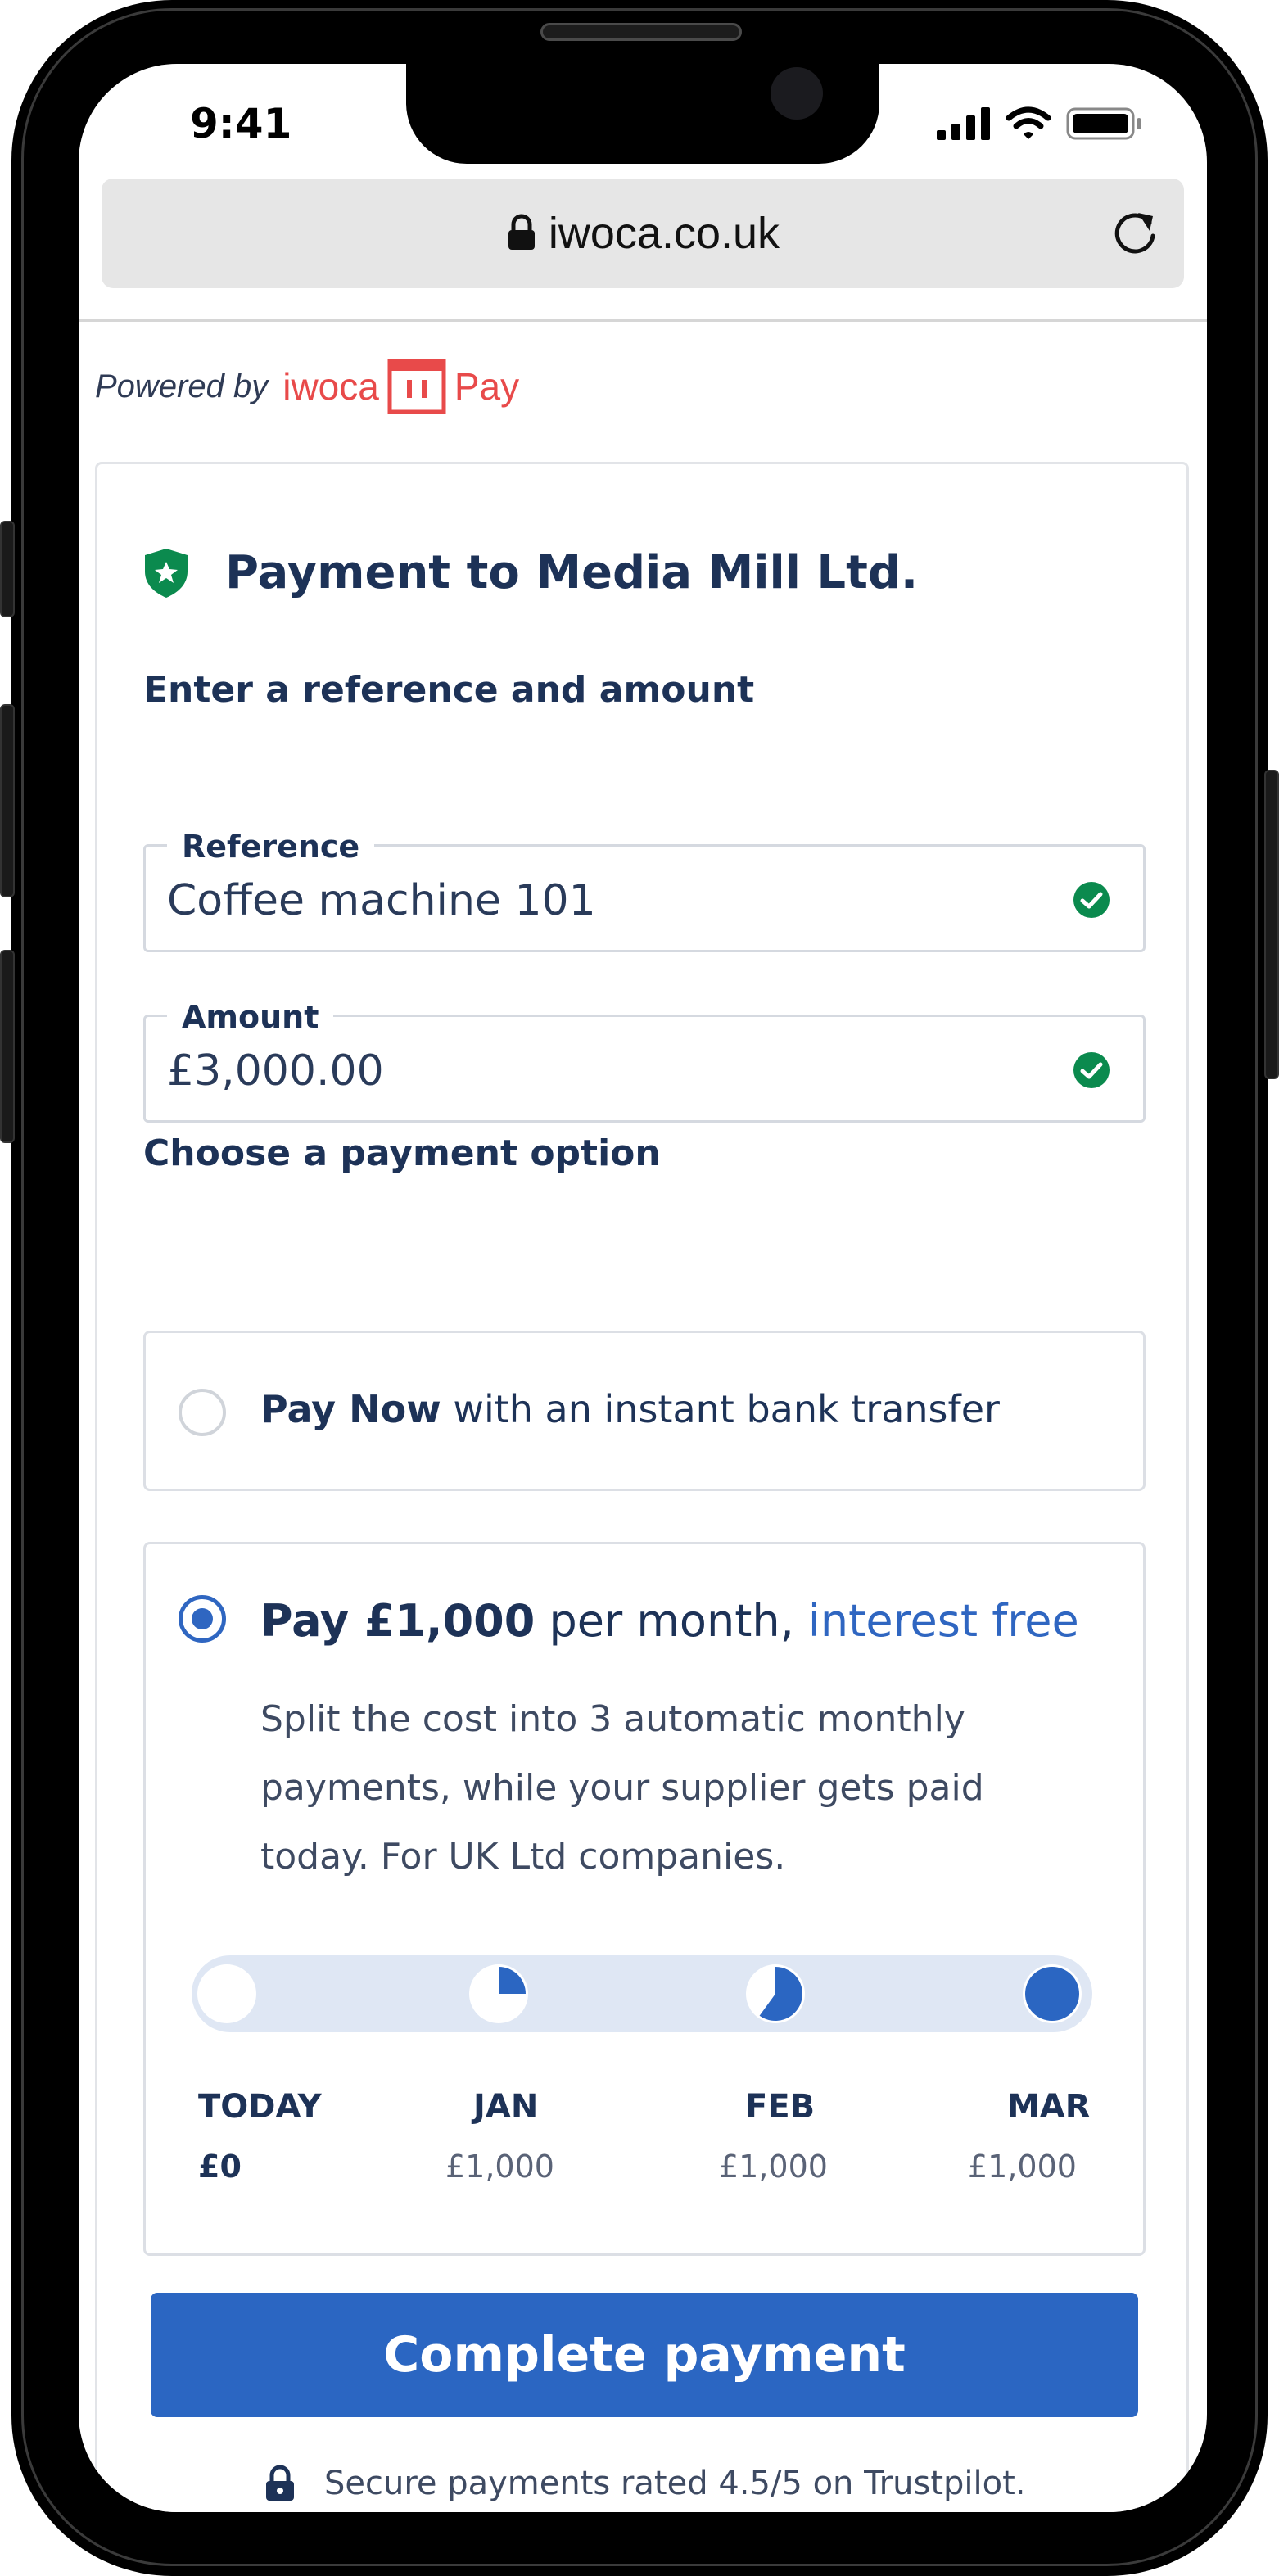 The height and width of the screenshot is (2576, 1279). Describe the element at coordinates (1023, 2167) in the screenshot. I see `schedule-amount-mar: £1,000` at that location.